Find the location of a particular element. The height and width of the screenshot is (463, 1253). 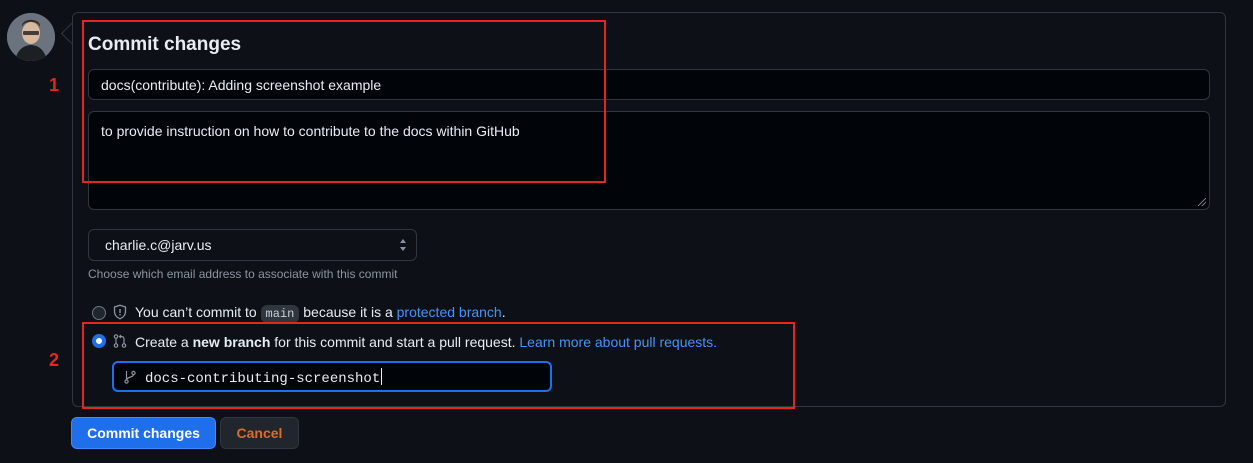

branch-code-main: main is located at coordinates (280, 314).